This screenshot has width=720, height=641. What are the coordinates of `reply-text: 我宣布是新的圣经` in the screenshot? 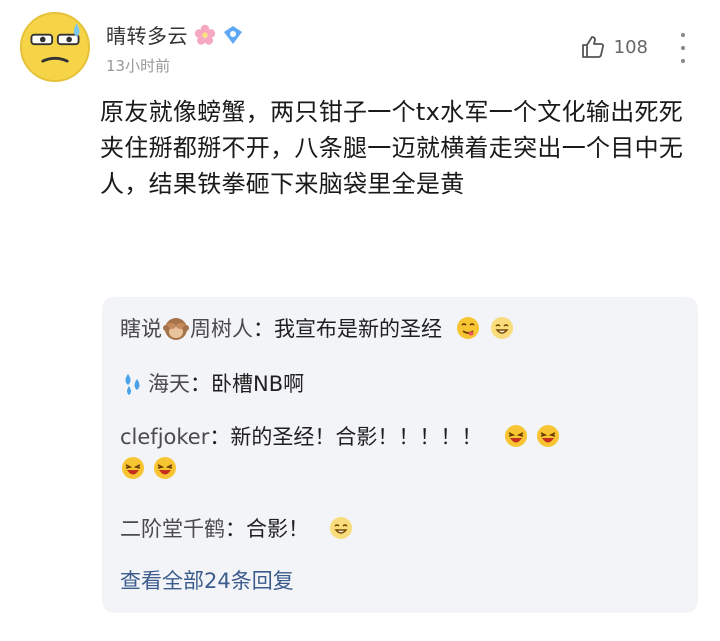 It's located at (358, 329).